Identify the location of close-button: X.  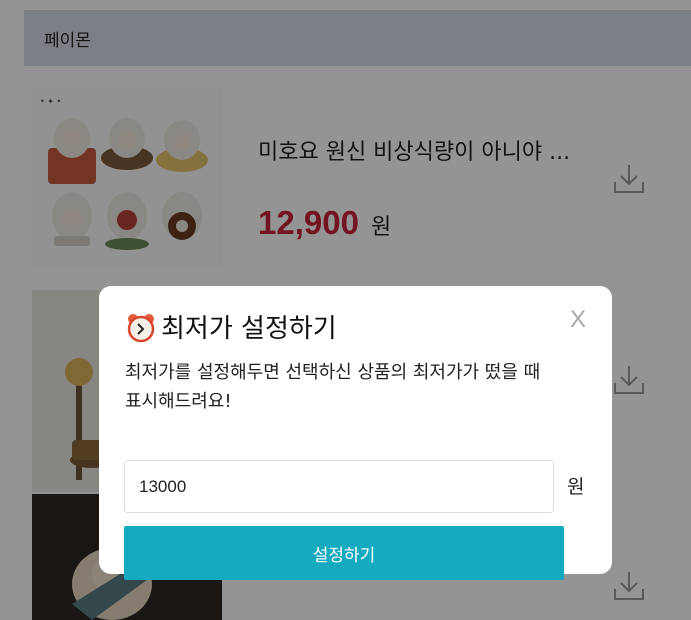
(578, 320).